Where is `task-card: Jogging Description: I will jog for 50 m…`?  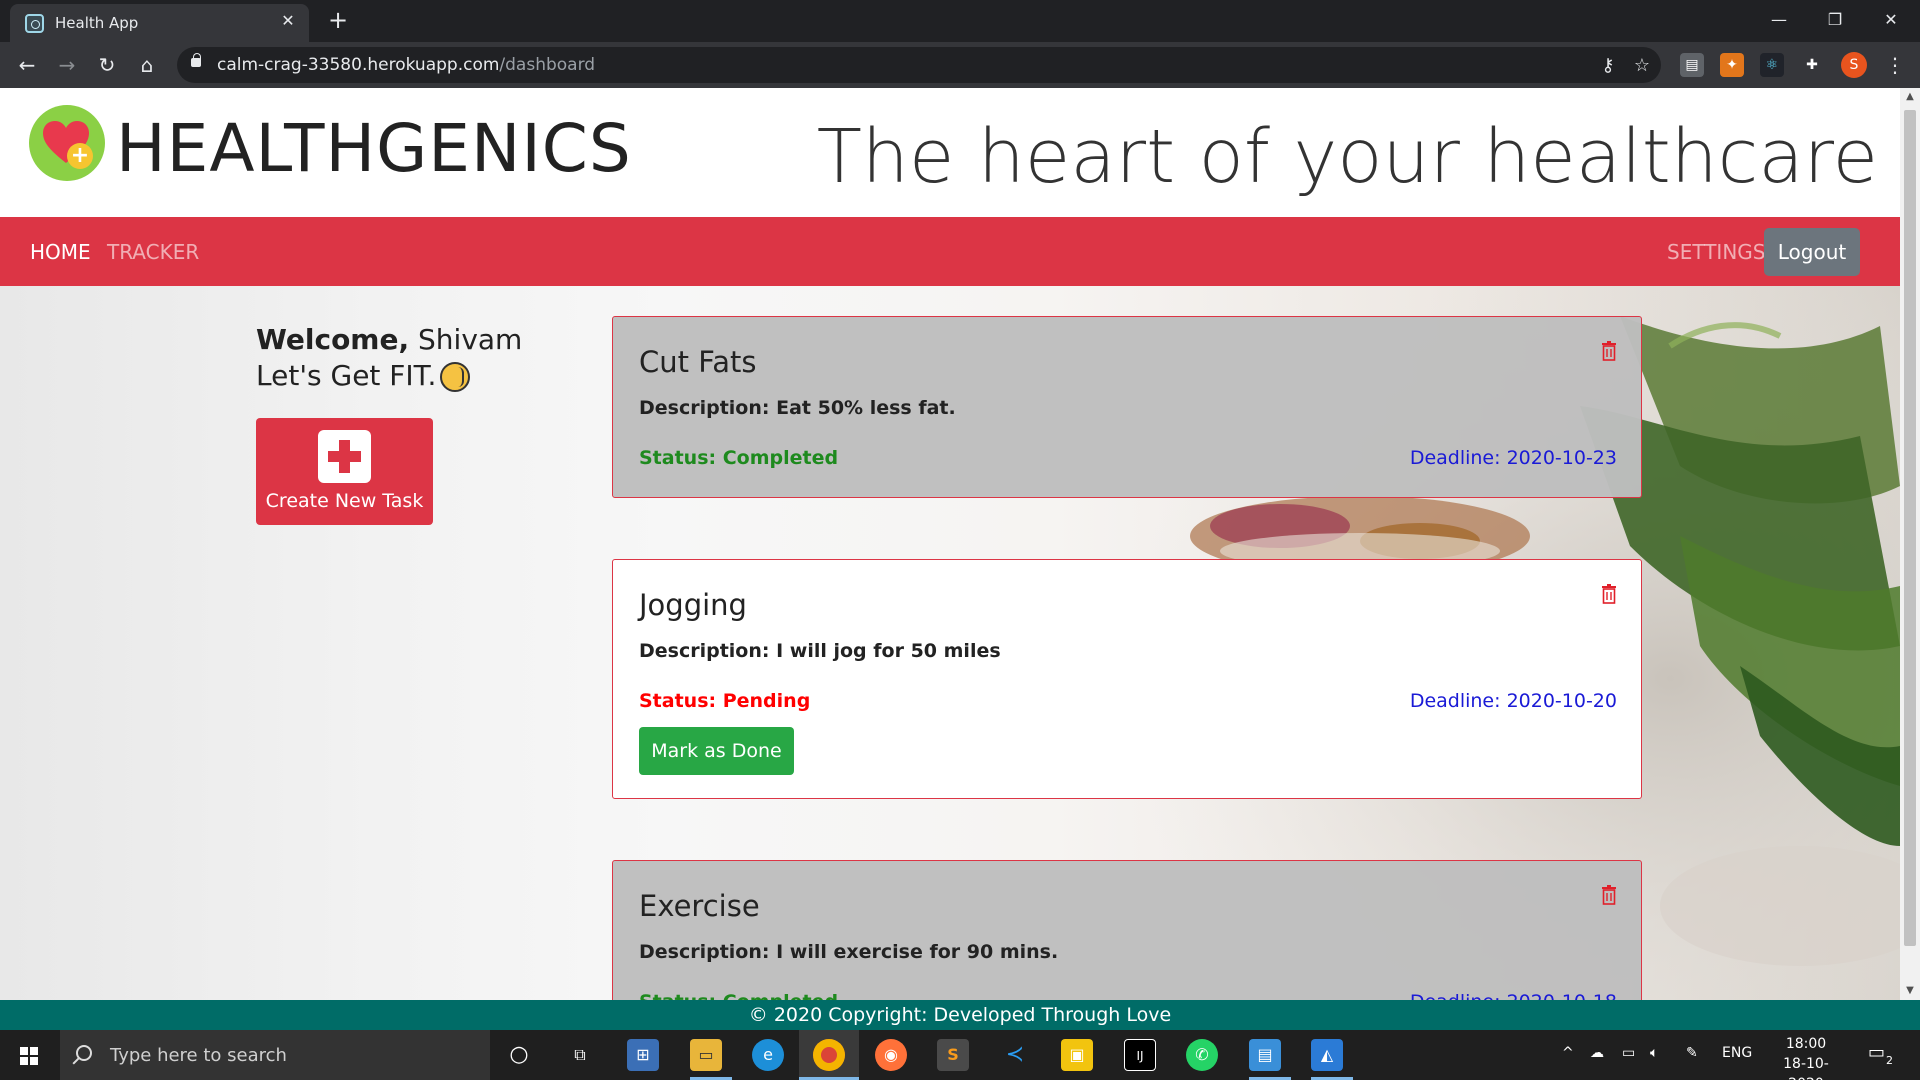
task-card: Jogging Description: I will jog for 50 m… is located at coordinates (1127, 679).